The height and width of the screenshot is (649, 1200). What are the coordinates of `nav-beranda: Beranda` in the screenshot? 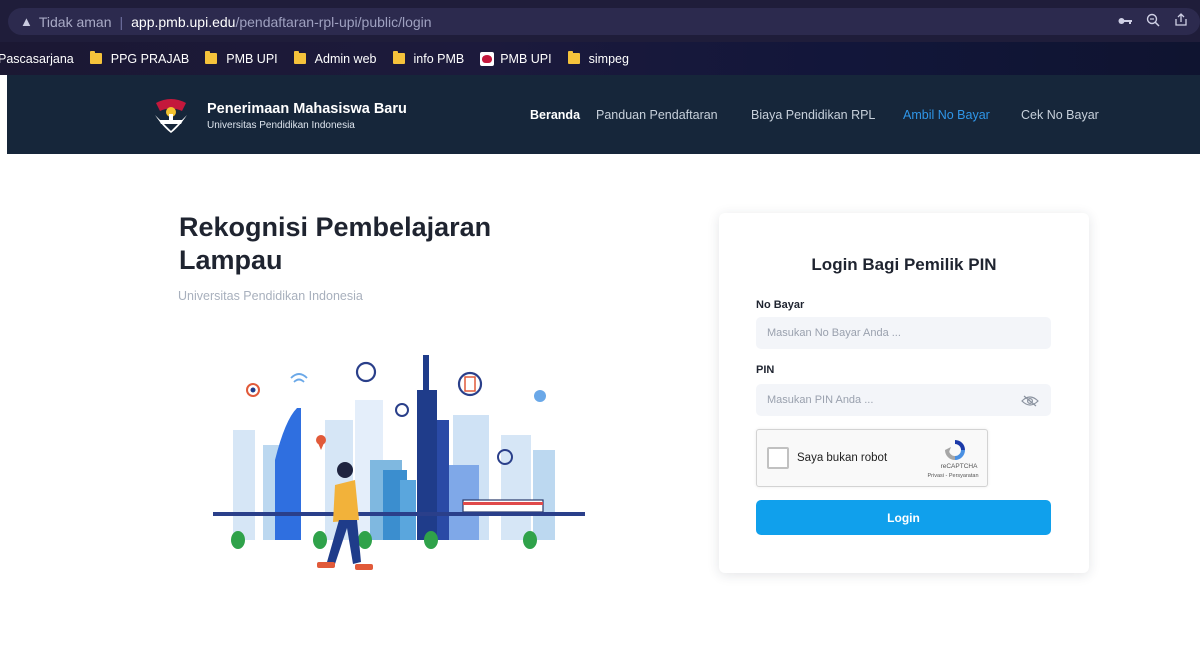 It's located at (555, 115).